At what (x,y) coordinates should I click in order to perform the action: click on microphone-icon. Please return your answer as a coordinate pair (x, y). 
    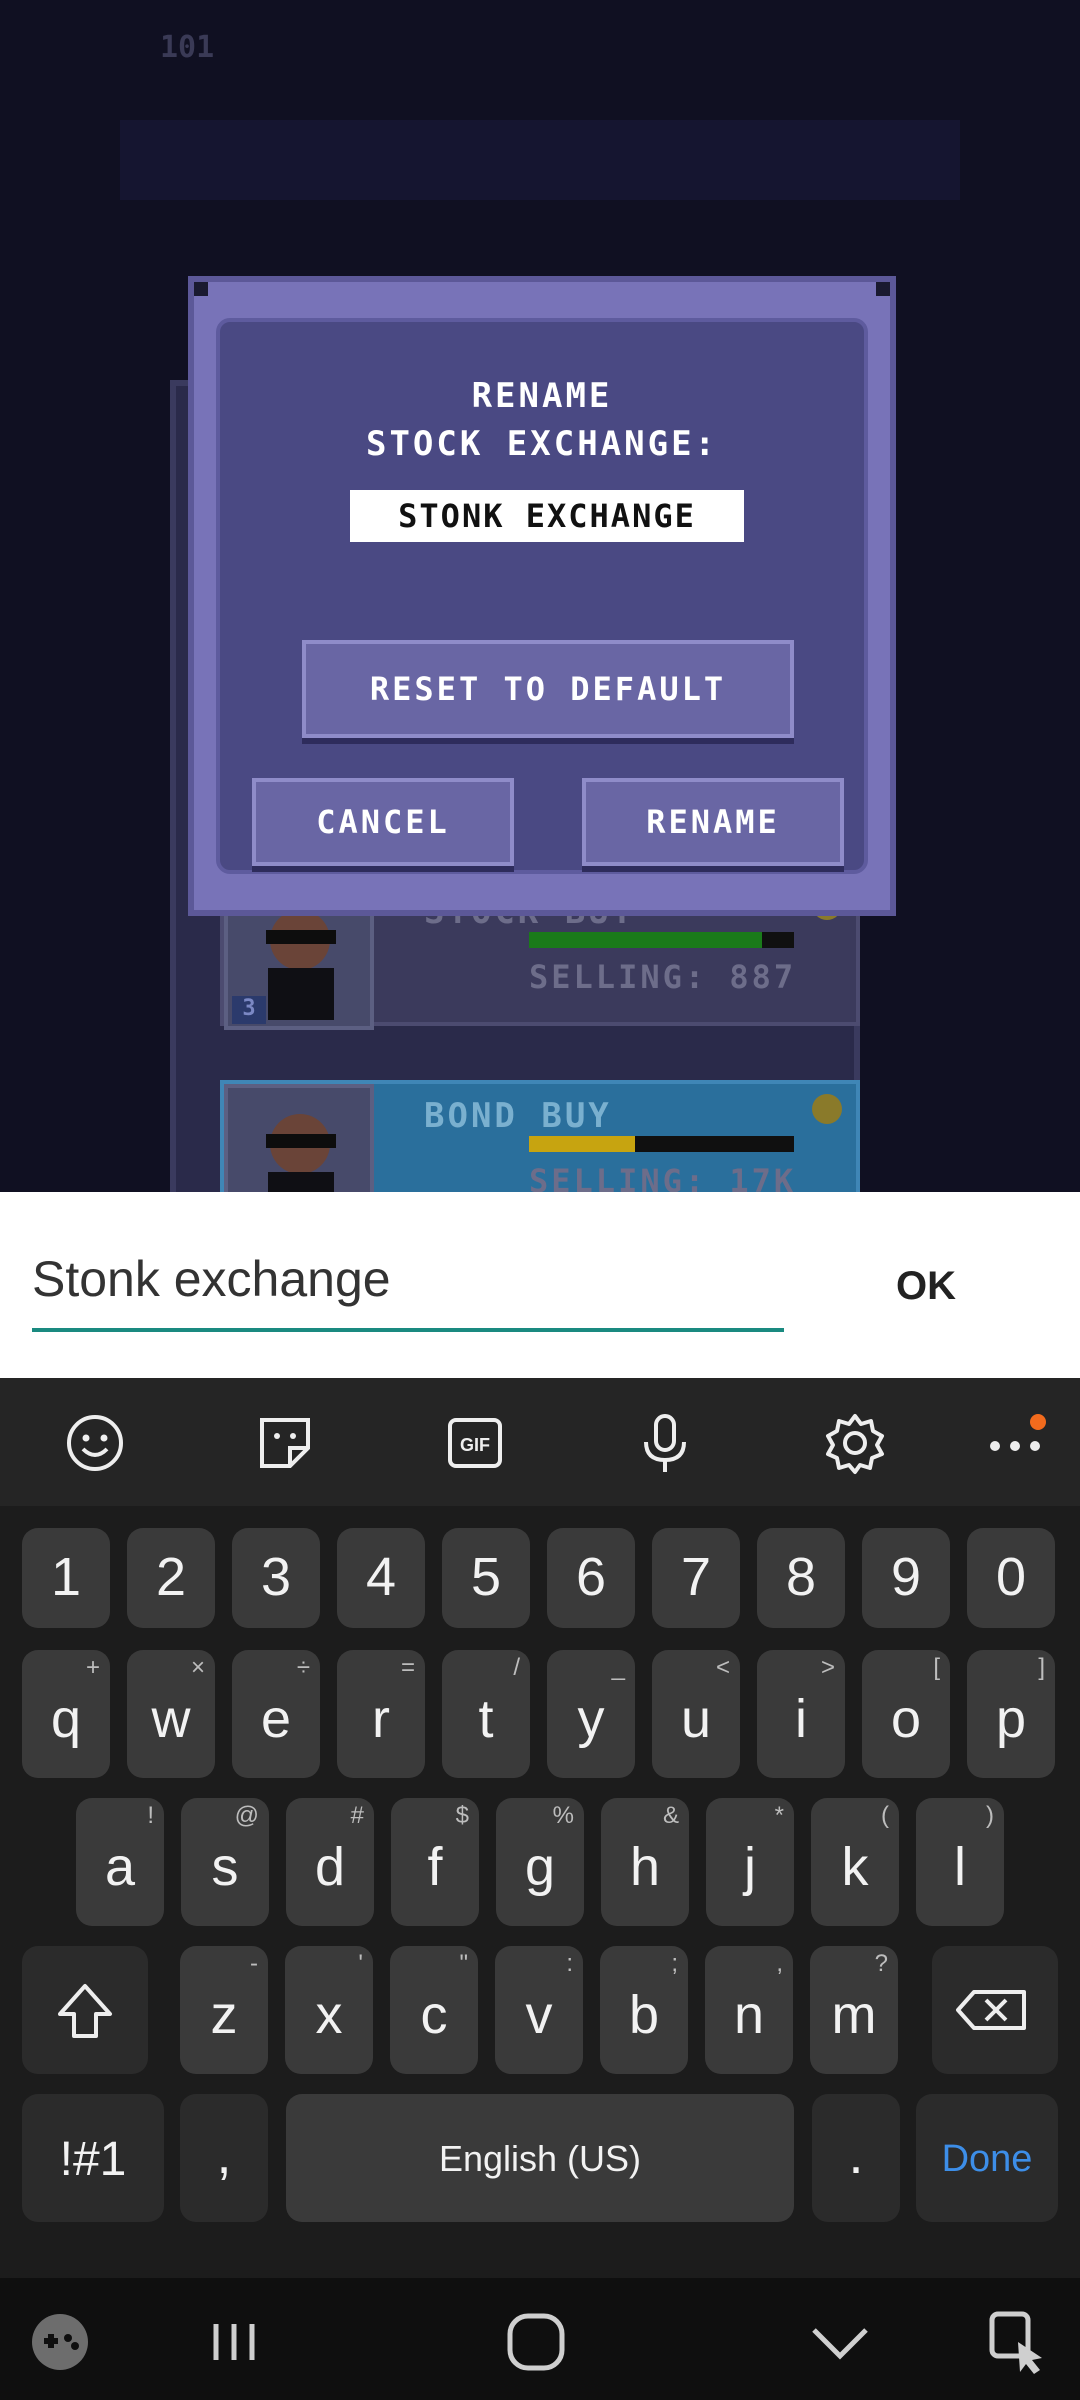
    Looking at the image, I should click on (665, 1443).